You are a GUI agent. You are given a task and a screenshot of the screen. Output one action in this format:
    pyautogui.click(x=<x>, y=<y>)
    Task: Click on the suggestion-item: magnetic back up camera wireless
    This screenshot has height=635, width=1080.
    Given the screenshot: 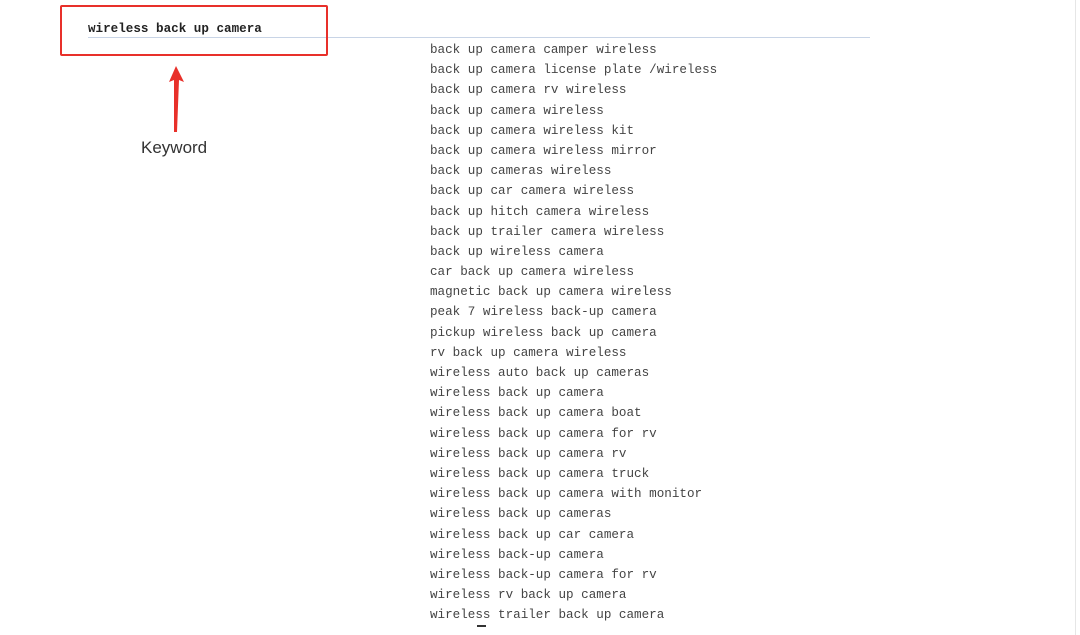 What is the action you would take?
    pyautogui.click(x=573, y=292)
    